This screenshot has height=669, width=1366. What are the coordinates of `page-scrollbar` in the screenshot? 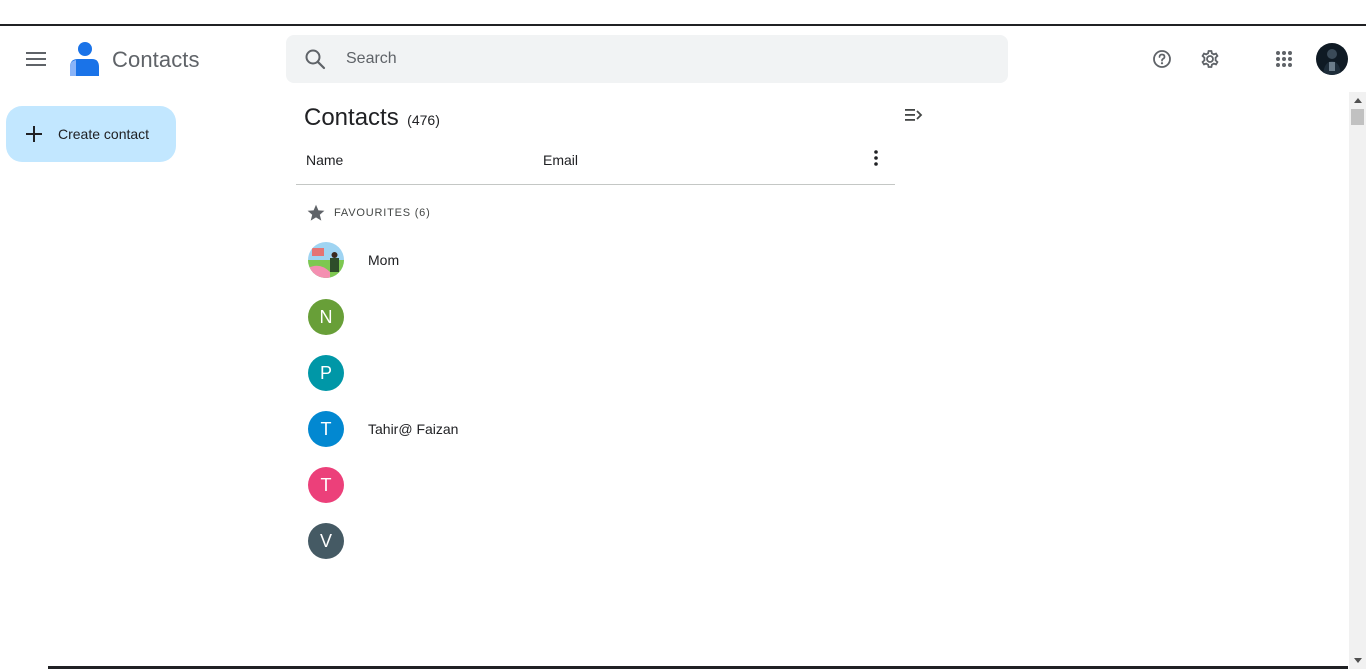 It's located at (1357, 380).